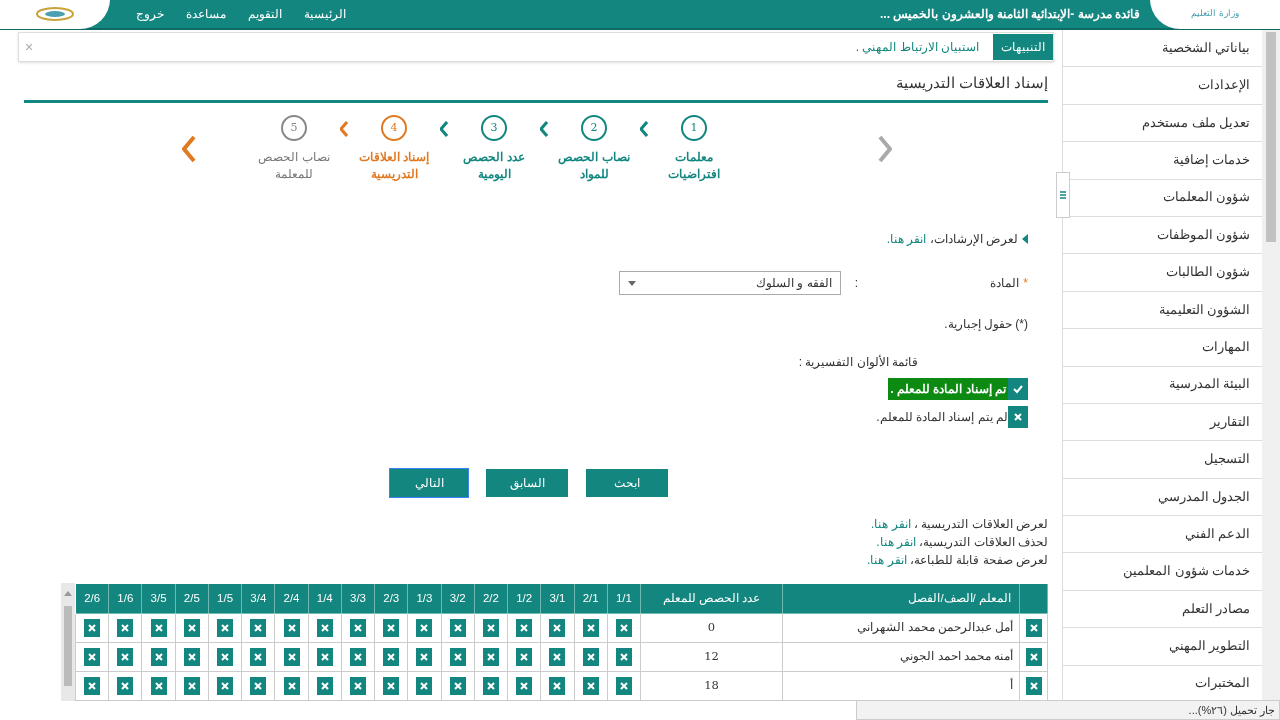 This screenshot has width=1280, height=720. Describe the element at coordinates (325, 598) in the screenshot. I see `column-header: 1/4` at that location.